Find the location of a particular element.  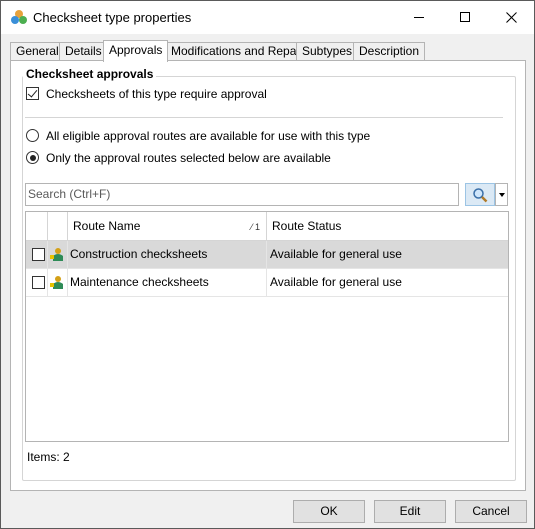

header-check-column is located at coordinates (37, 226).